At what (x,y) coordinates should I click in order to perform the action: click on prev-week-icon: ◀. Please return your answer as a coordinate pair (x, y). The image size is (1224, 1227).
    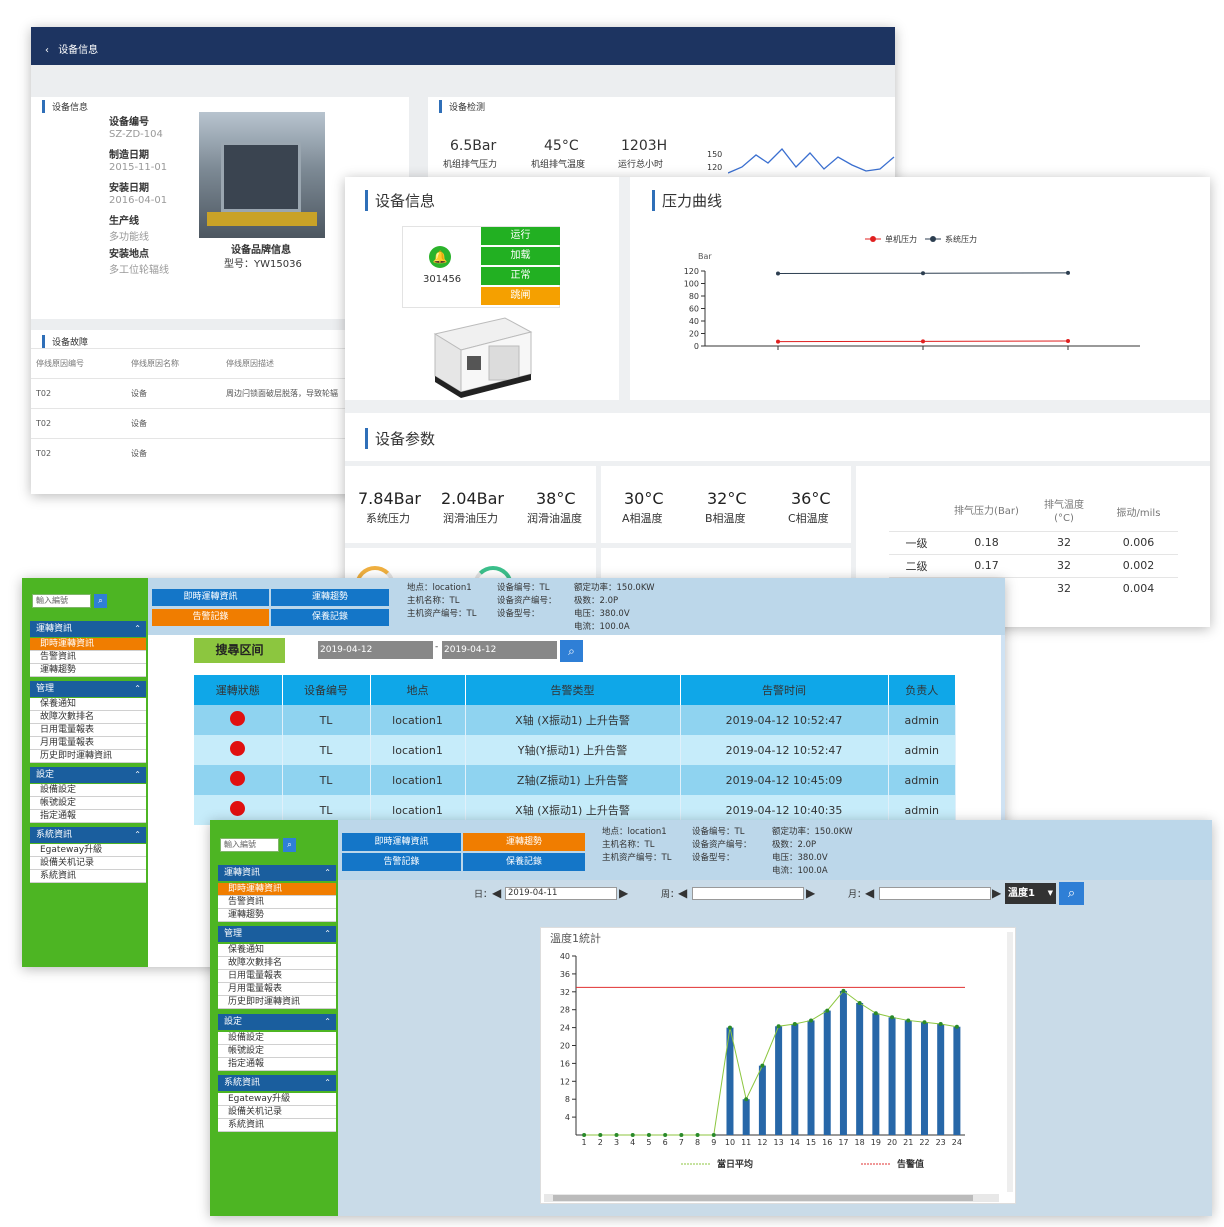
    Looking at the image, I should click on (682, 893).